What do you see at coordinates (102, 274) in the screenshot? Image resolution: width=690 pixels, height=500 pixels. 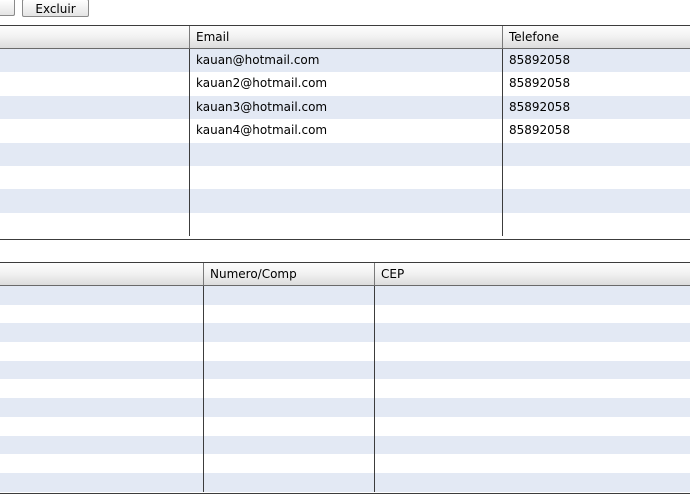 I see `column-header-endereco` at bounding box center [102, 274].